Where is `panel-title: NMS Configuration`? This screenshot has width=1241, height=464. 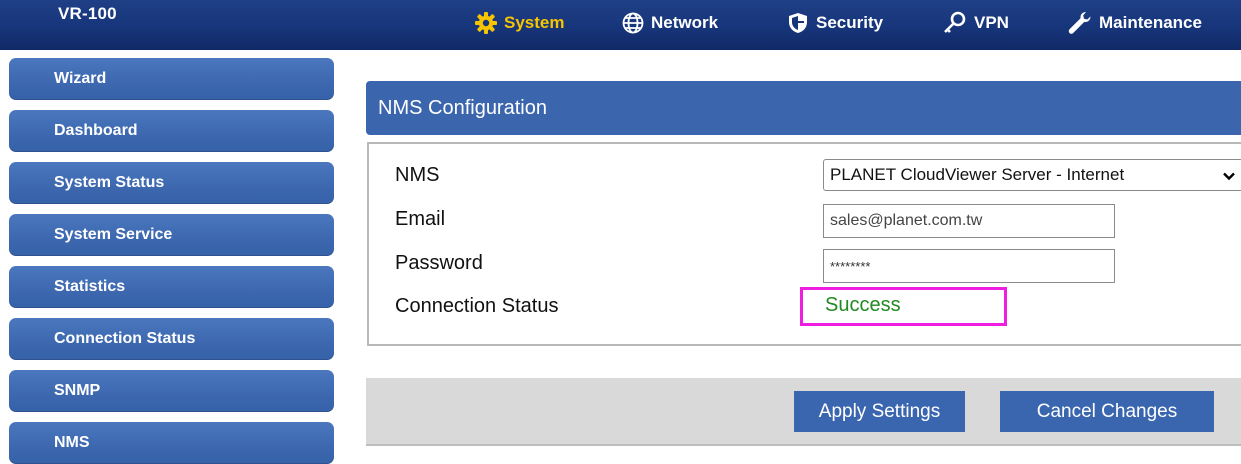 panel-title: NMS Configuration is located at coordinates (803, 108).